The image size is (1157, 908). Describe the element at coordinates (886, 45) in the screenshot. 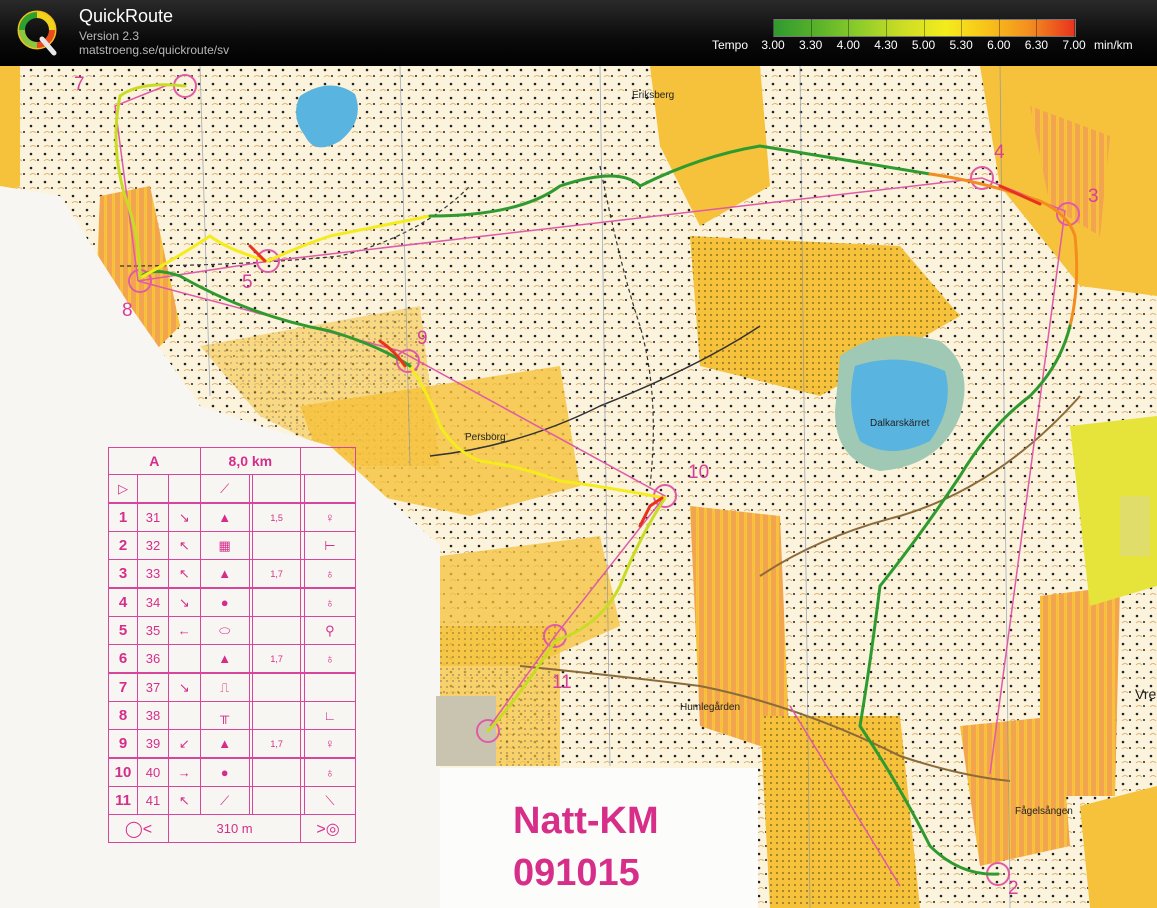

I see `tempo-tick-label: 4.30` at that location.